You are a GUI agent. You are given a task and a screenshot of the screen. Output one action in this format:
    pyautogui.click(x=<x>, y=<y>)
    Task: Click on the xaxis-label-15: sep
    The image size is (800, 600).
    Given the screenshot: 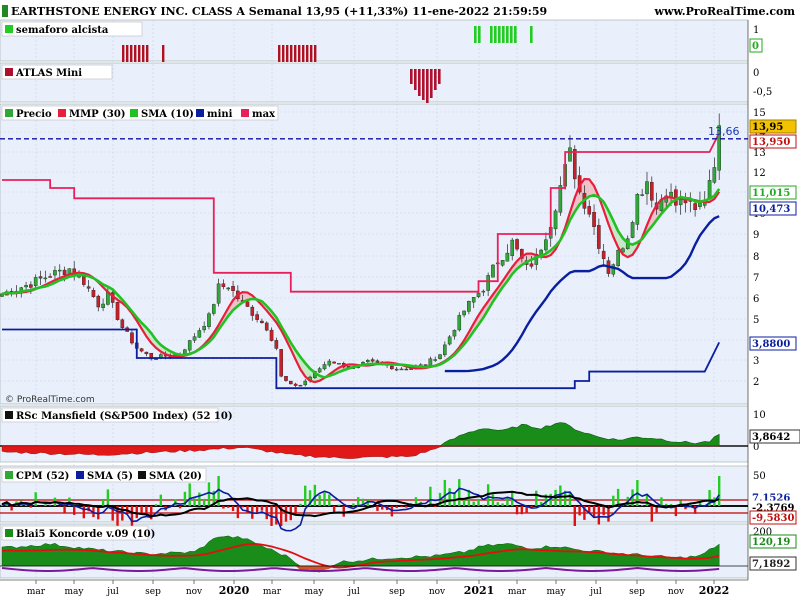 What is the action you would take?
    pyautogui.click(x=637, y=592)
    